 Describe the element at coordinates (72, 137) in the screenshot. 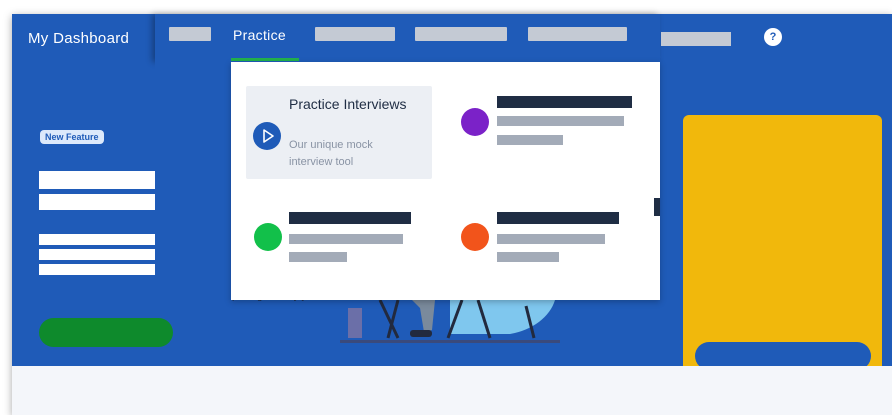

I see `new-feature-badge: New Feature` at that location.